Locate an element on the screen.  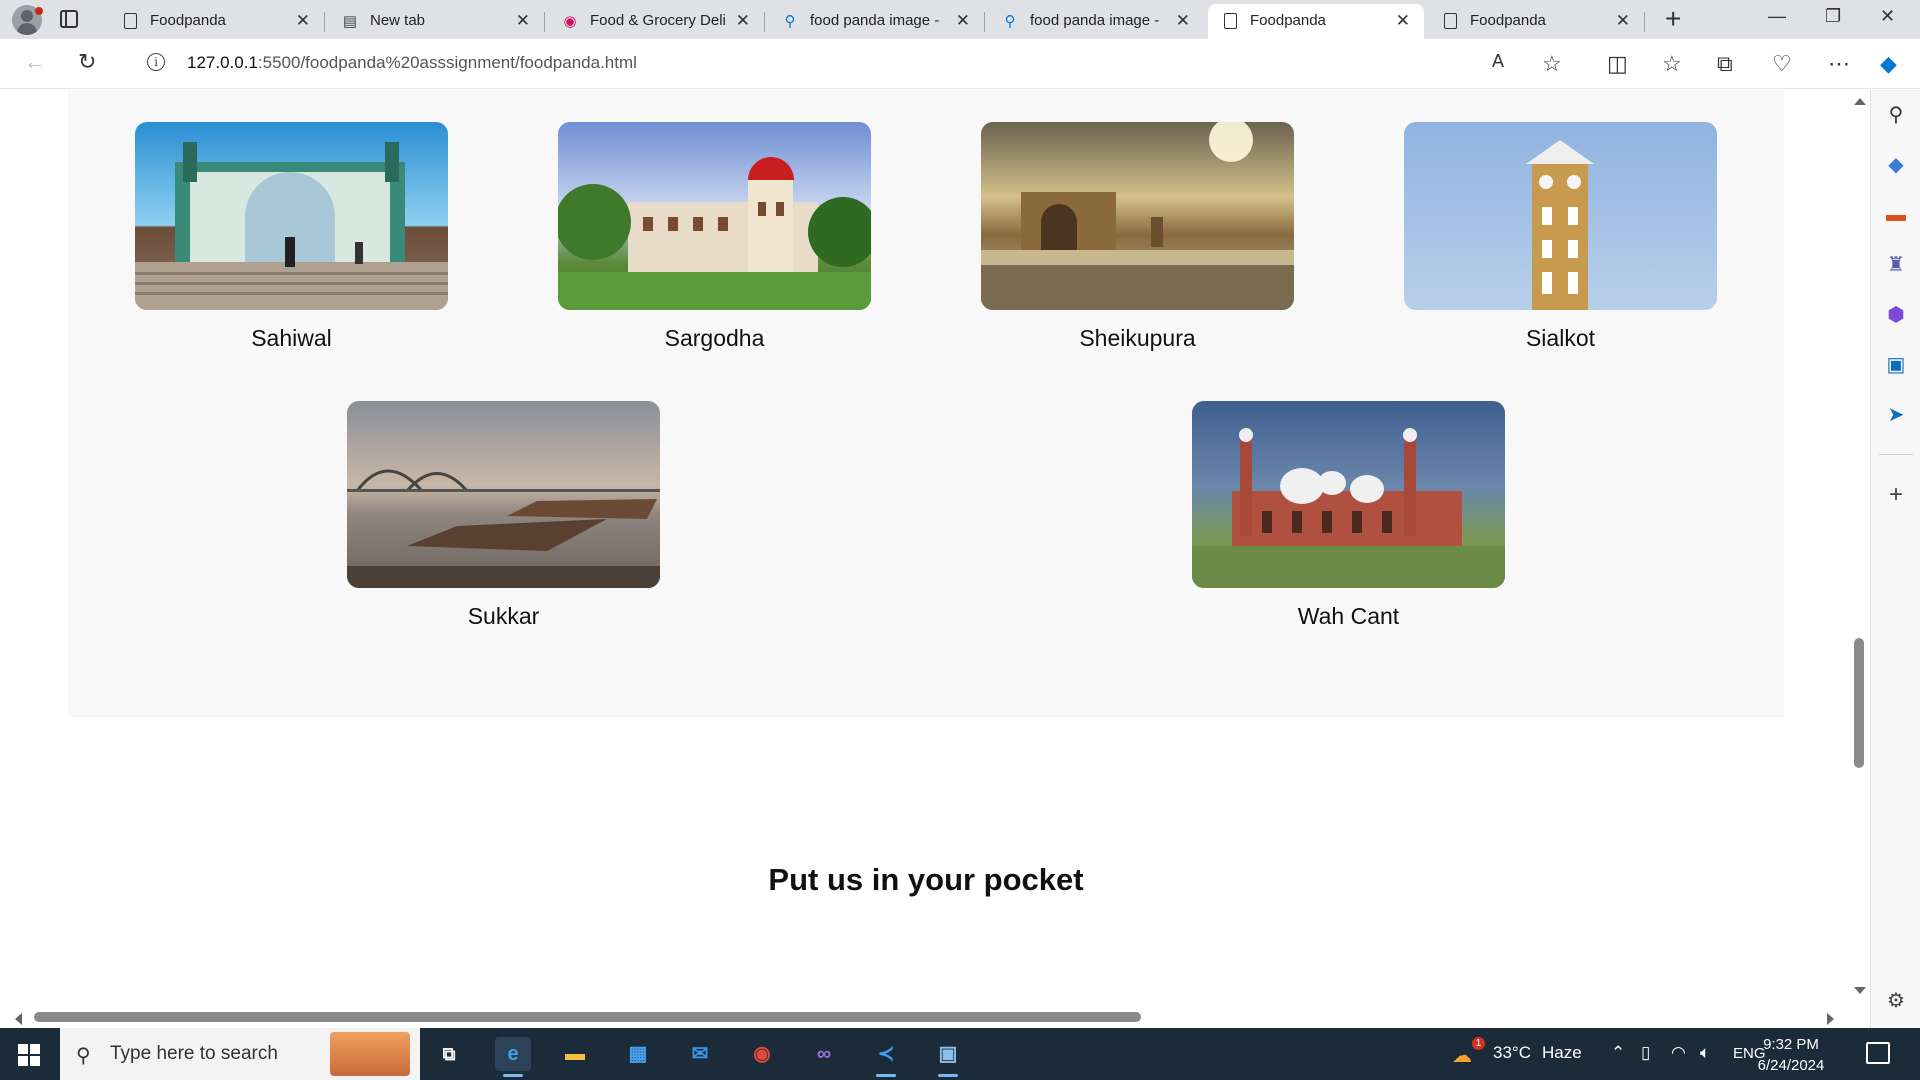
refresh-icon: ↻ is located at coordinates (87, 62).